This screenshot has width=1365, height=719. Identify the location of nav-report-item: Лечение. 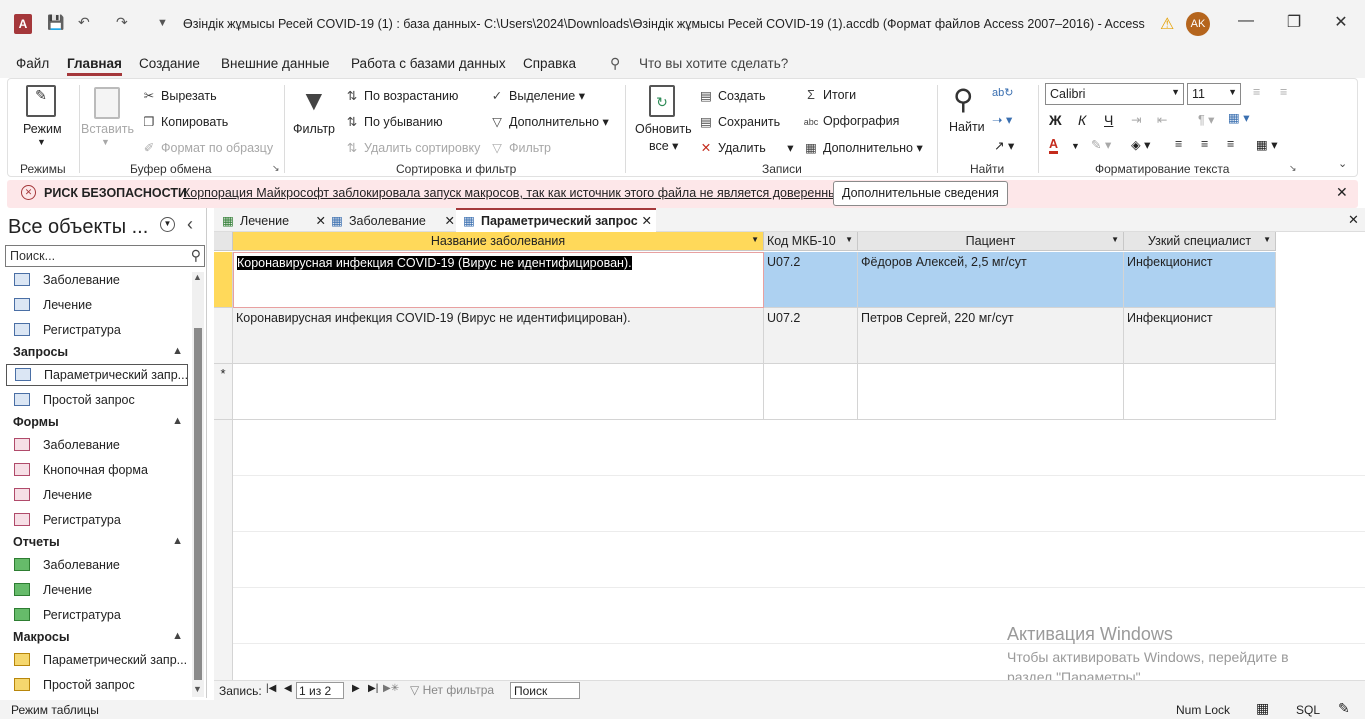
(101, 594).